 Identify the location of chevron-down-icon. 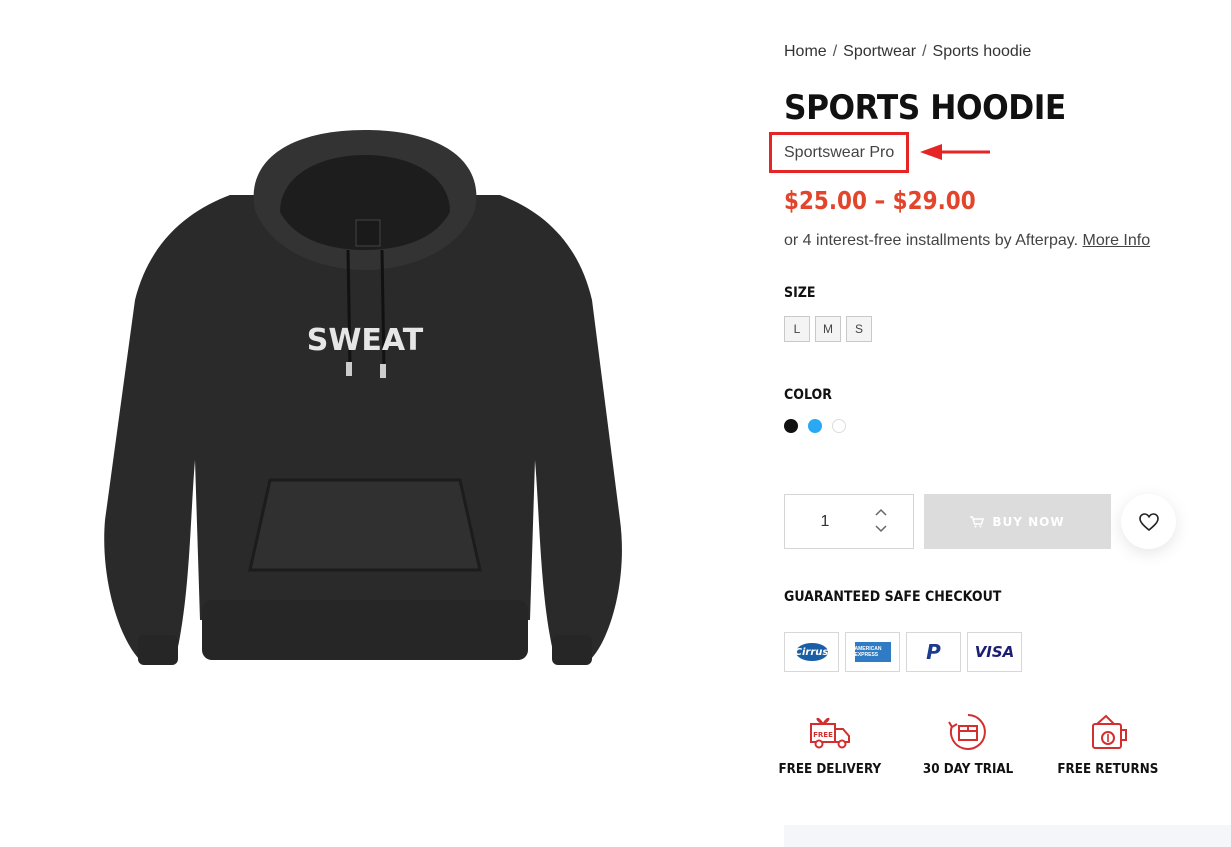
(881, 529).